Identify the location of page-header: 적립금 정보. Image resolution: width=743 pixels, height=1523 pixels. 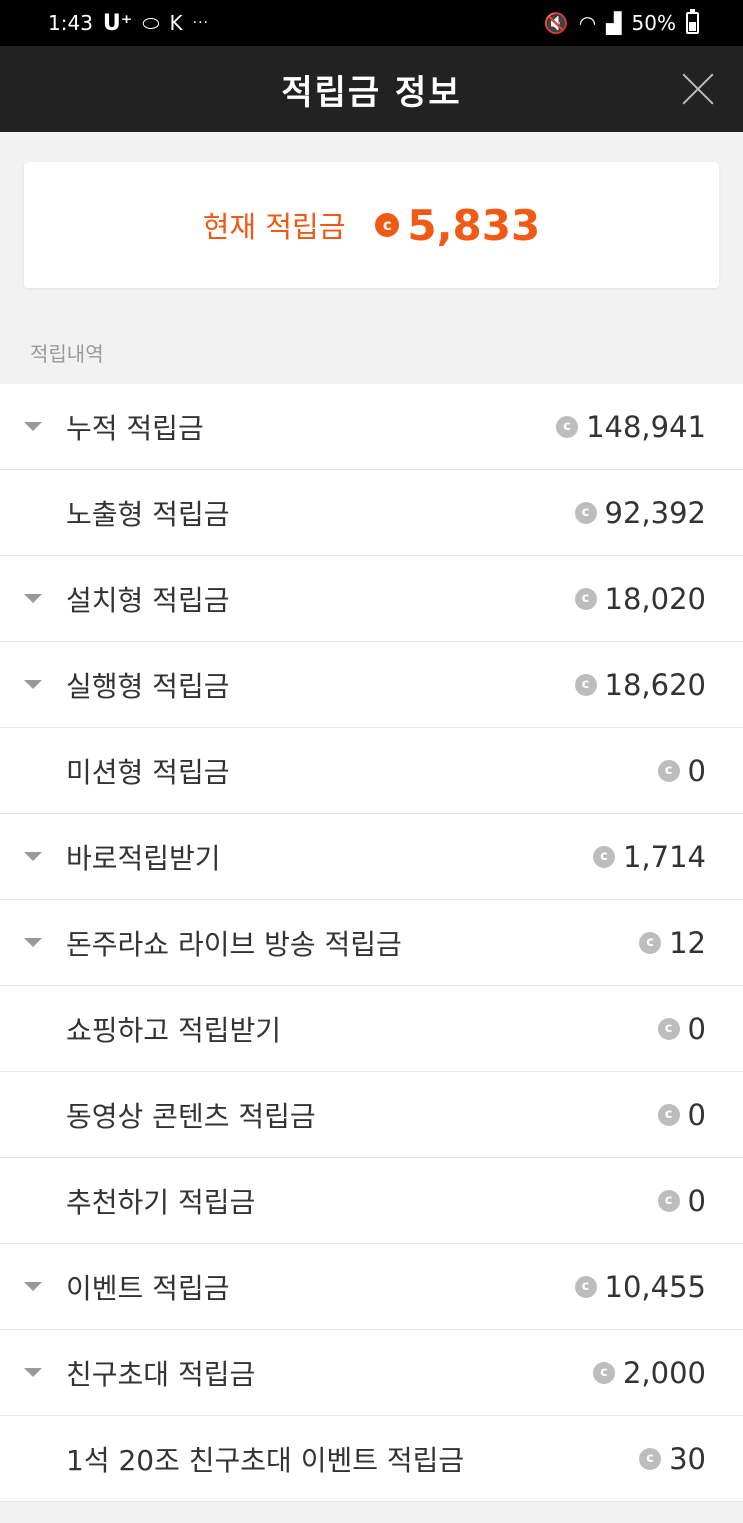
(371, 89).